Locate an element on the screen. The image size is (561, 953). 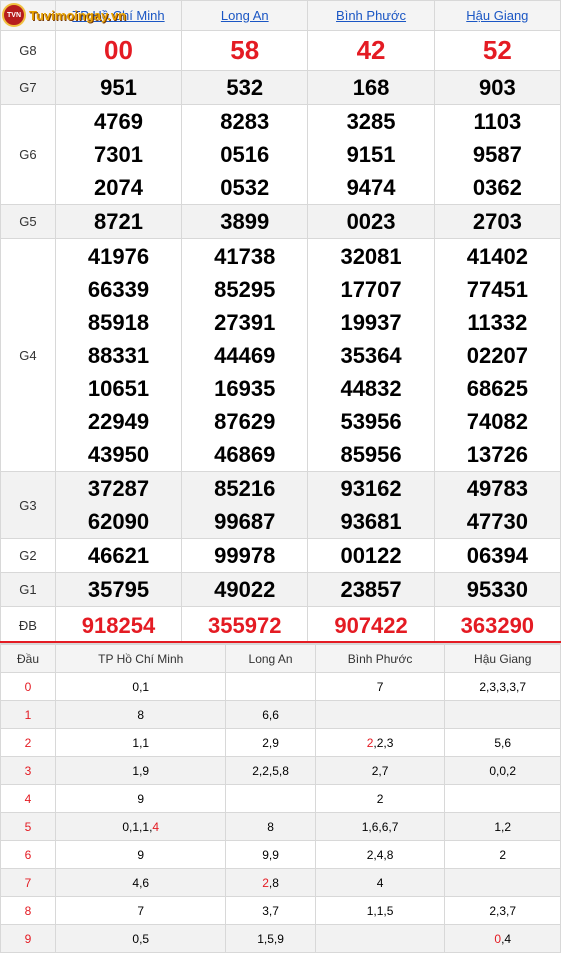
logo-text: Tuvimoingay.vn is located at coordinates (78, 15).